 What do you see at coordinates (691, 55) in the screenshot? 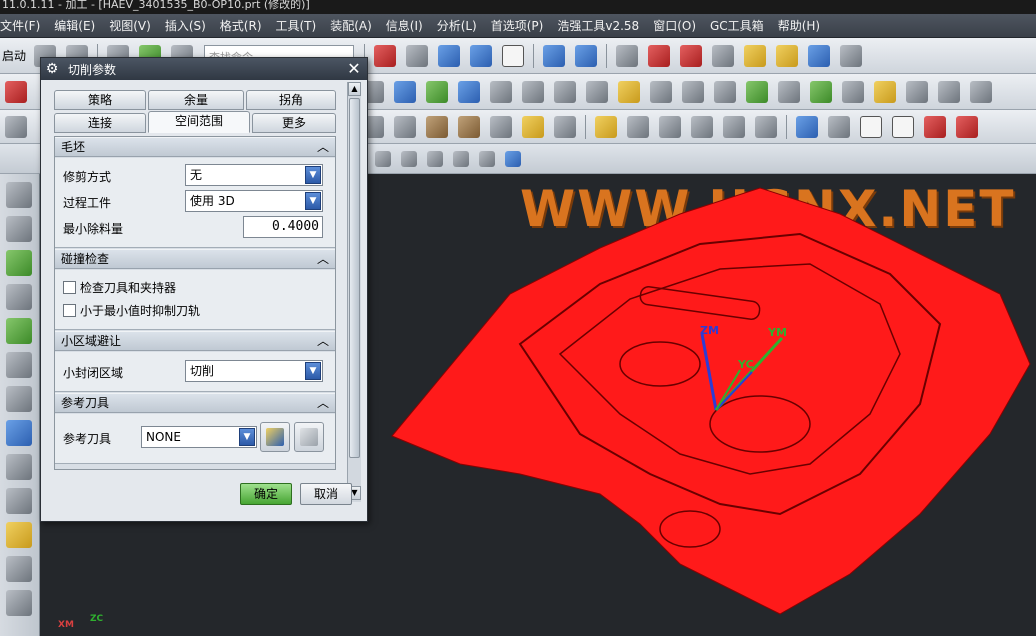
I see `part-nav-icon` at bounding box center [691, 55].